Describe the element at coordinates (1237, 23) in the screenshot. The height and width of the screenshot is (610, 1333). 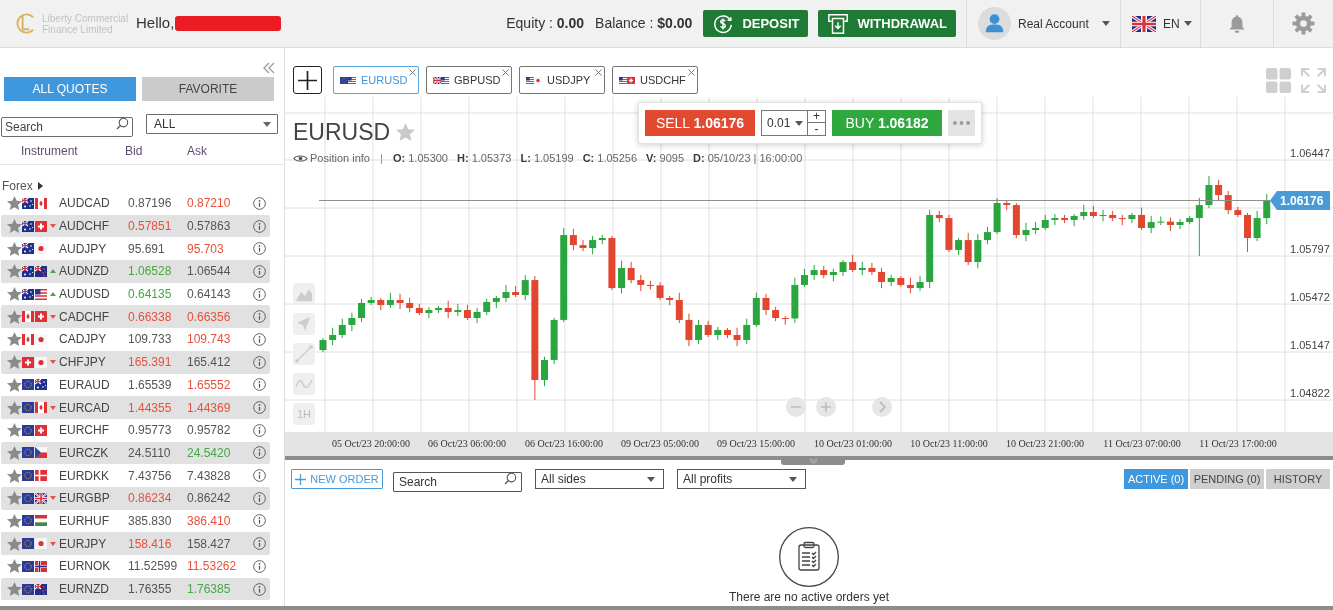
I see `notification-bell-icon` at that location.